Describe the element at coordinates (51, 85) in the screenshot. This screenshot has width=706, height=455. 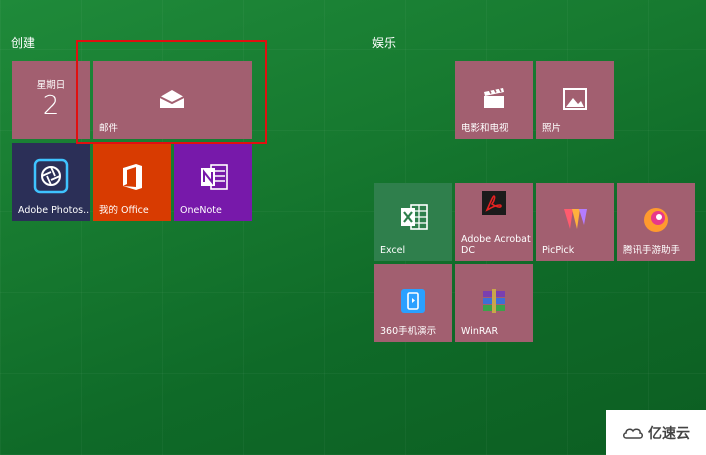
I see `calendar-day: 星期日` at that location.